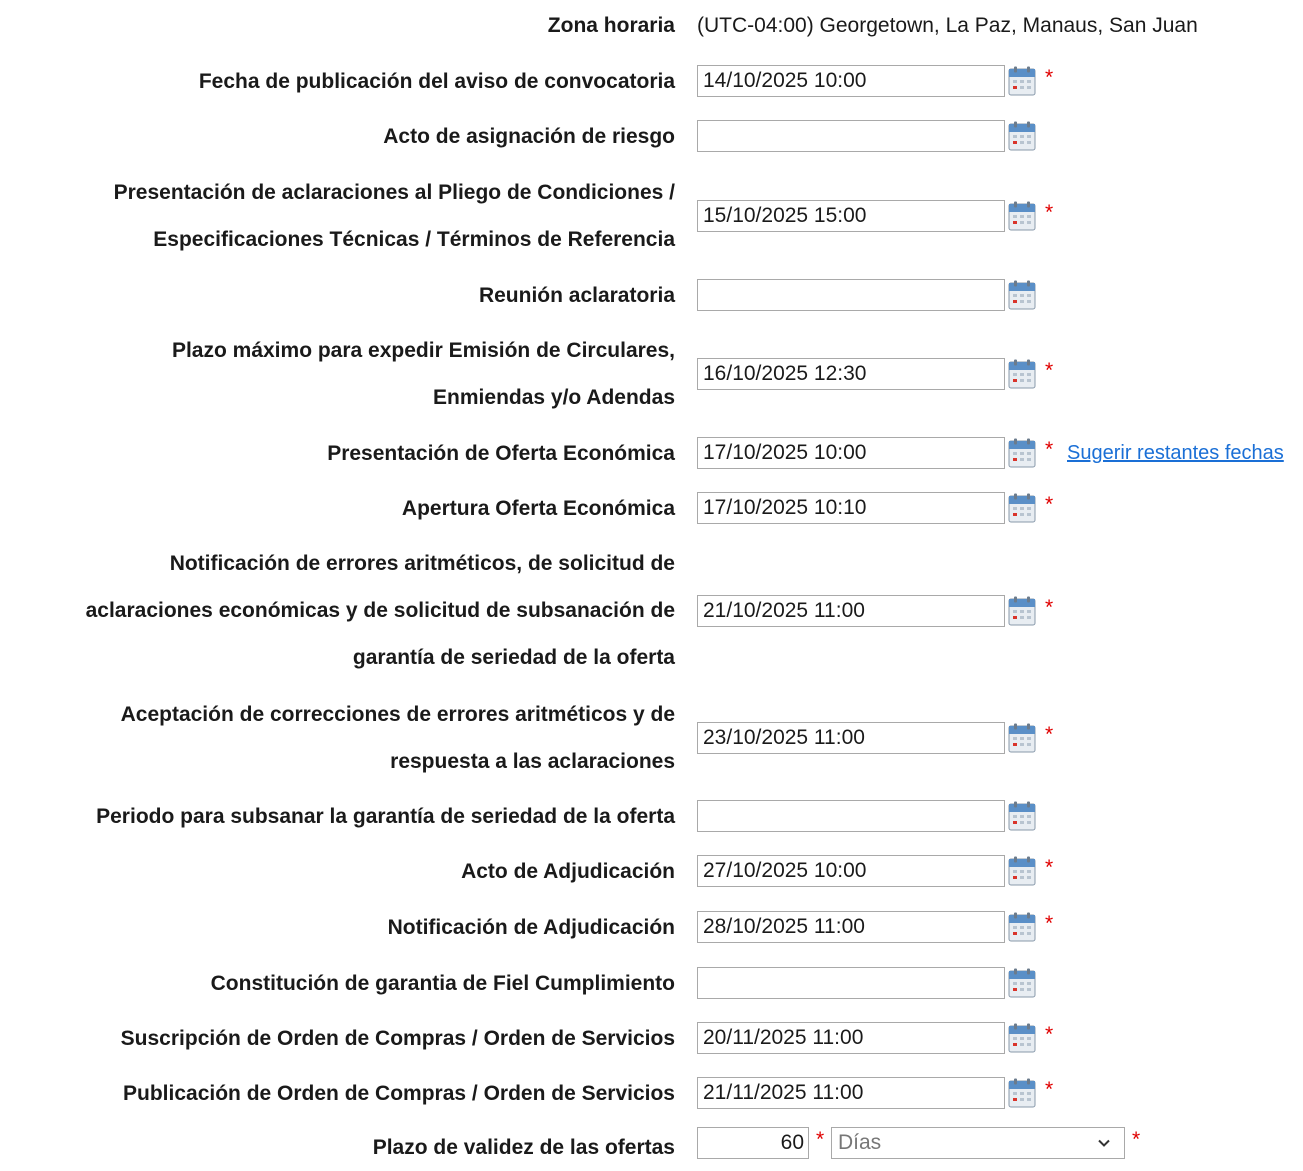 This screenshot has width=1303, height=1171. I want to click on order-publication-date-input, so click(851, 1093).